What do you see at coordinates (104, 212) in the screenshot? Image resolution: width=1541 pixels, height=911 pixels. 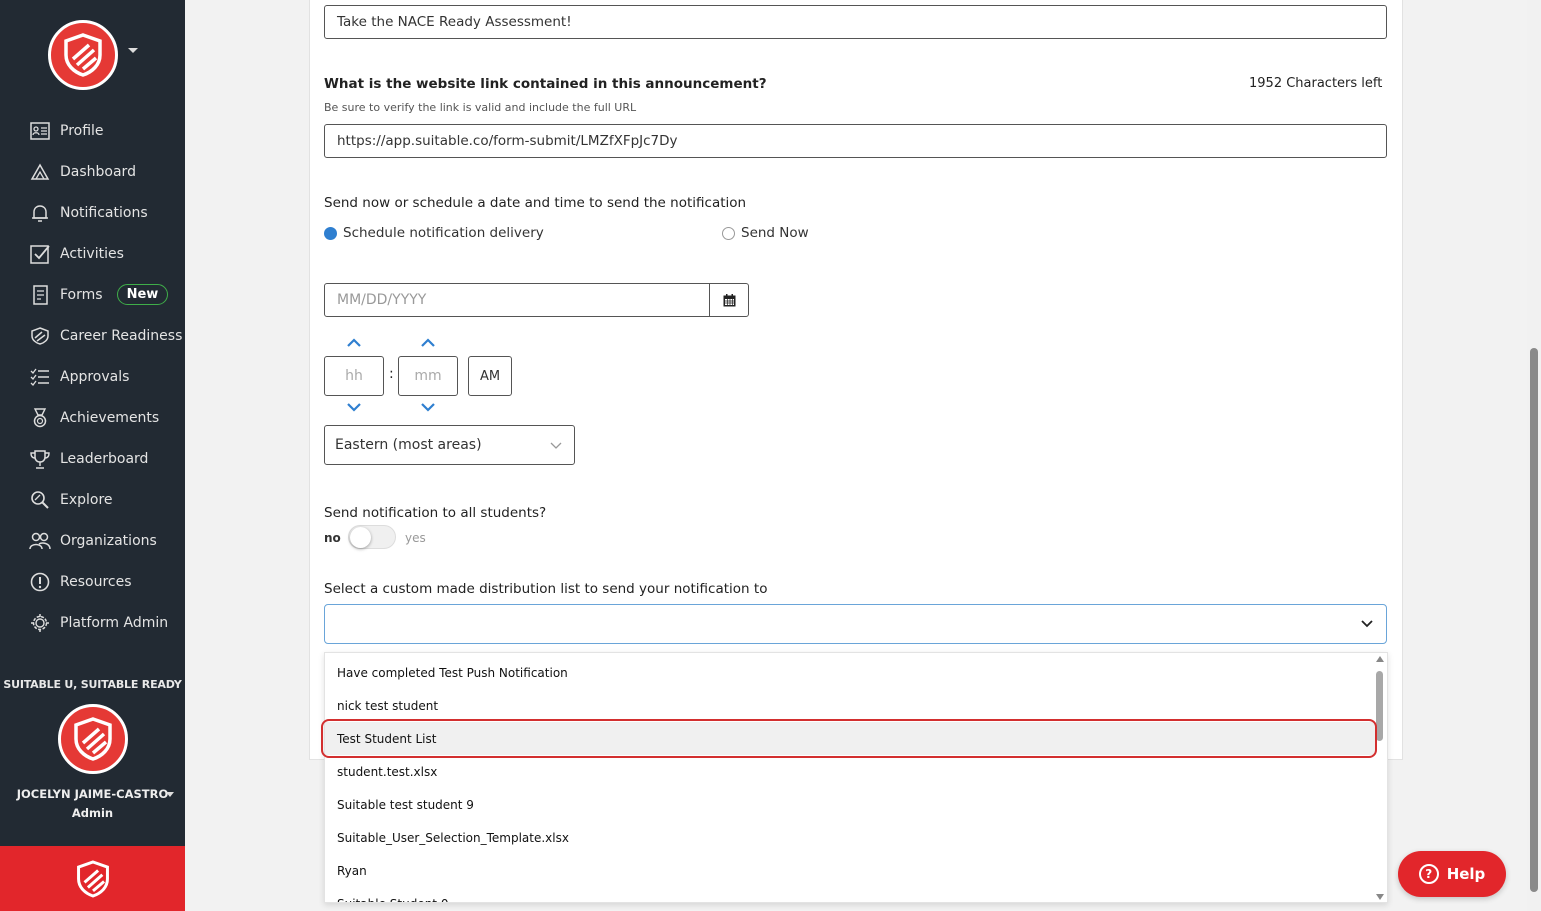 I see `sidebar-item-label: Notifications` at bounding box center [104, 212].